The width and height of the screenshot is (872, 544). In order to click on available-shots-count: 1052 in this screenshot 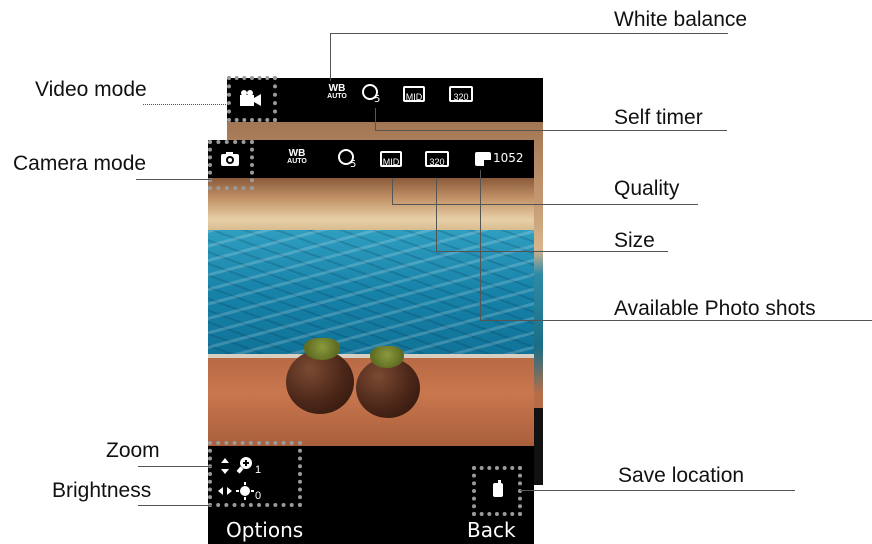, I will do `click(508, 158)`.